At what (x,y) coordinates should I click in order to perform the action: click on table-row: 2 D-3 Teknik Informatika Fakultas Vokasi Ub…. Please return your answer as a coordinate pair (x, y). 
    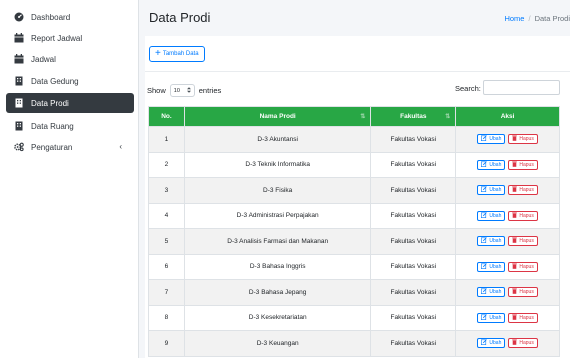
    Looking at the image, I should click on (354, 164).